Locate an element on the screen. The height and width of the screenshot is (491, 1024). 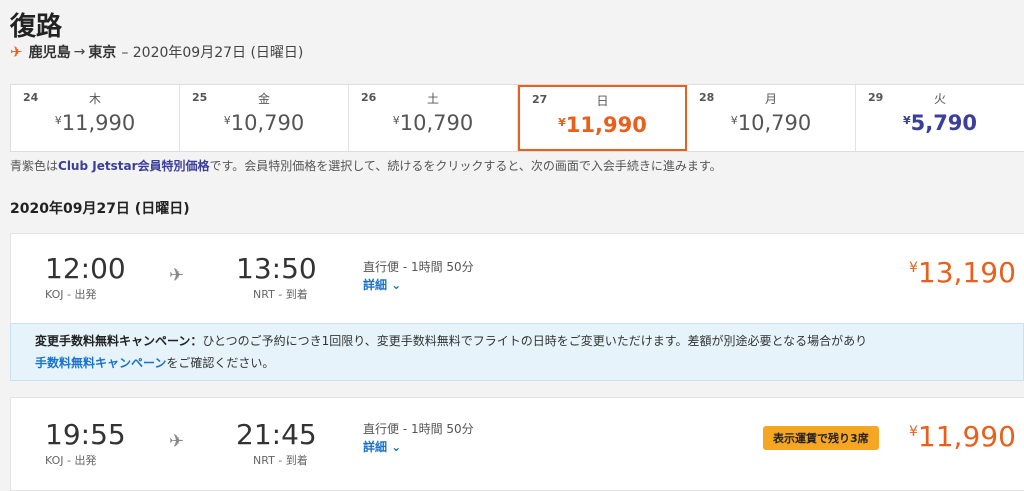
date-tab-25: 25 金 ¥10,790 is located at coordinates (264, 118).